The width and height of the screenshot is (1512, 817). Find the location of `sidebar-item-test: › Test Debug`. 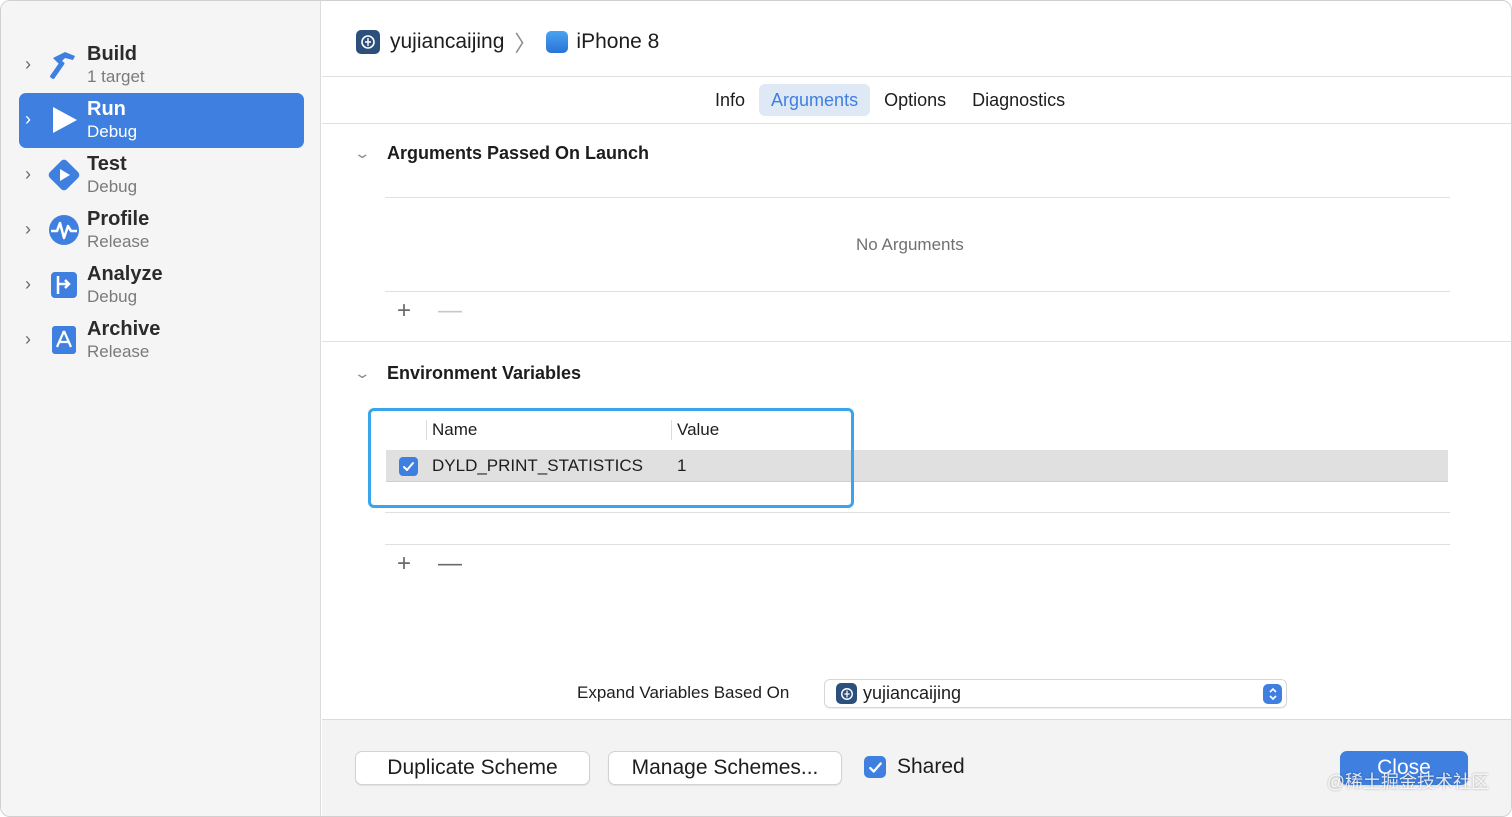

sidebar-item-test: › Test Debug is located at coordinates (161, 175).